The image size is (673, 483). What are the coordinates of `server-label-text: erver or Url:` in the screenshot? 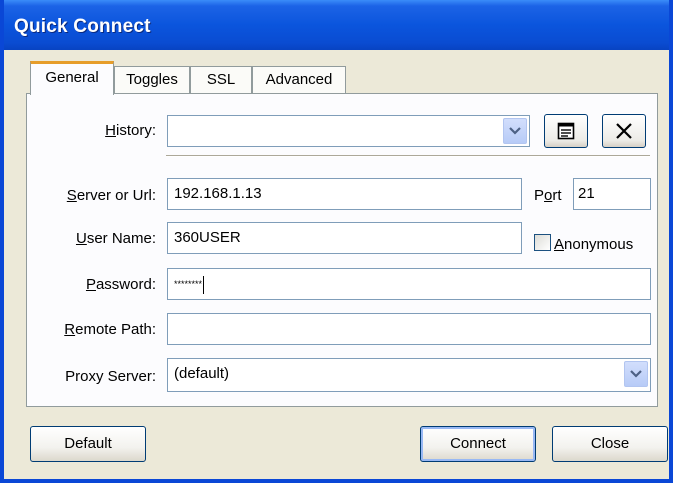 It's located at (116, 195).